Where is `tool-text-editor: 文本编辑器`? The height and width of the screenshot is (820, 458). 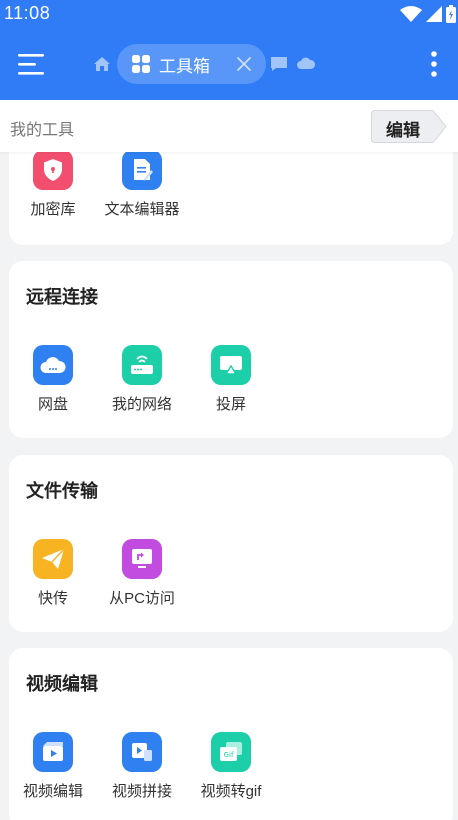 tool-text-editor: 文本编辑器 is located at coordinates (142, 190).